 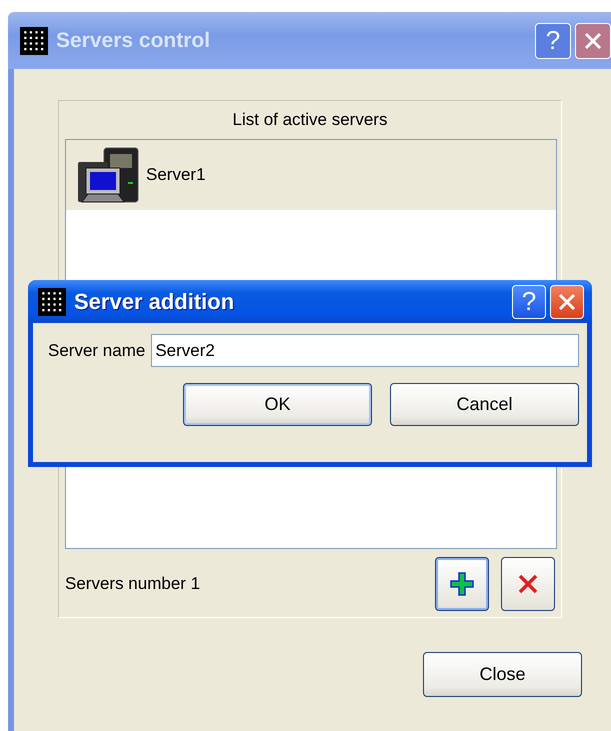 I want to click on group-heading: List of active servers, so click(x=310, y=120).